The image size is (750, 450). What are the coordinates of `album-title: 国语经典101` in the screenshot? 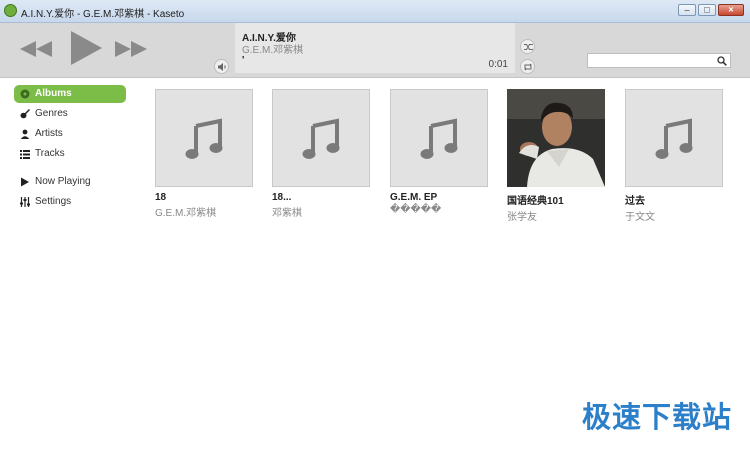 It's located at (535, 201).